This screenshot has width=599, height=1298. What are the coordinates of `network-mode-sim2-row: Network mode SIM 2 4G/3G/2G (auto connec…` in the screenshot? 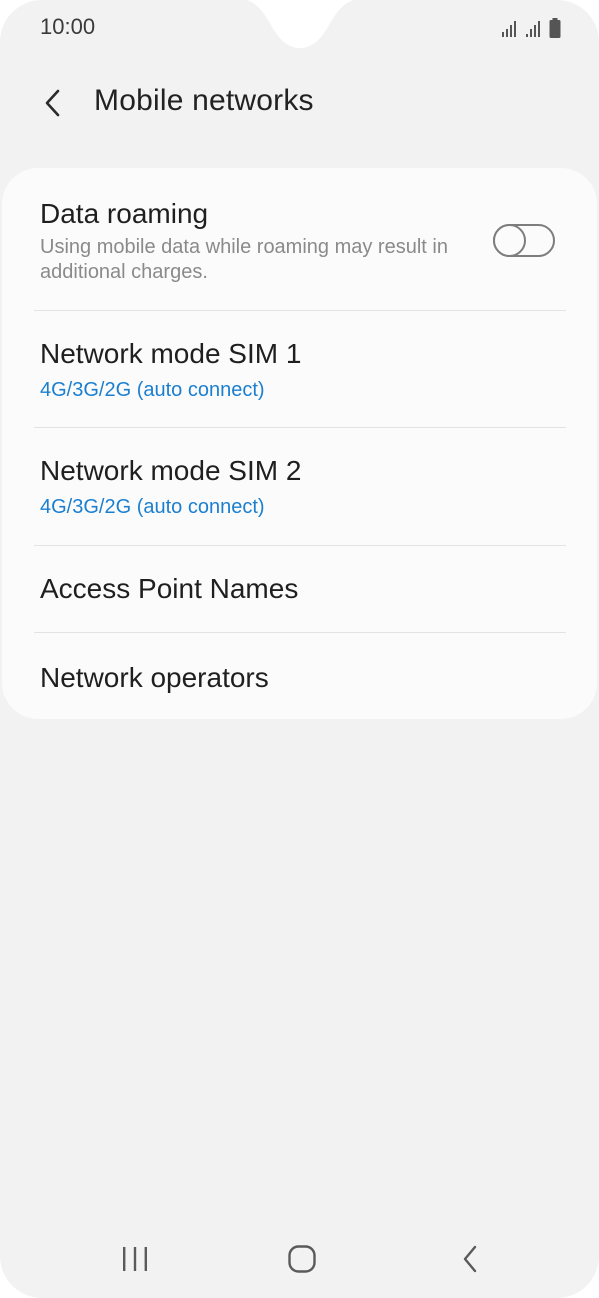 It's located at (299, 486).